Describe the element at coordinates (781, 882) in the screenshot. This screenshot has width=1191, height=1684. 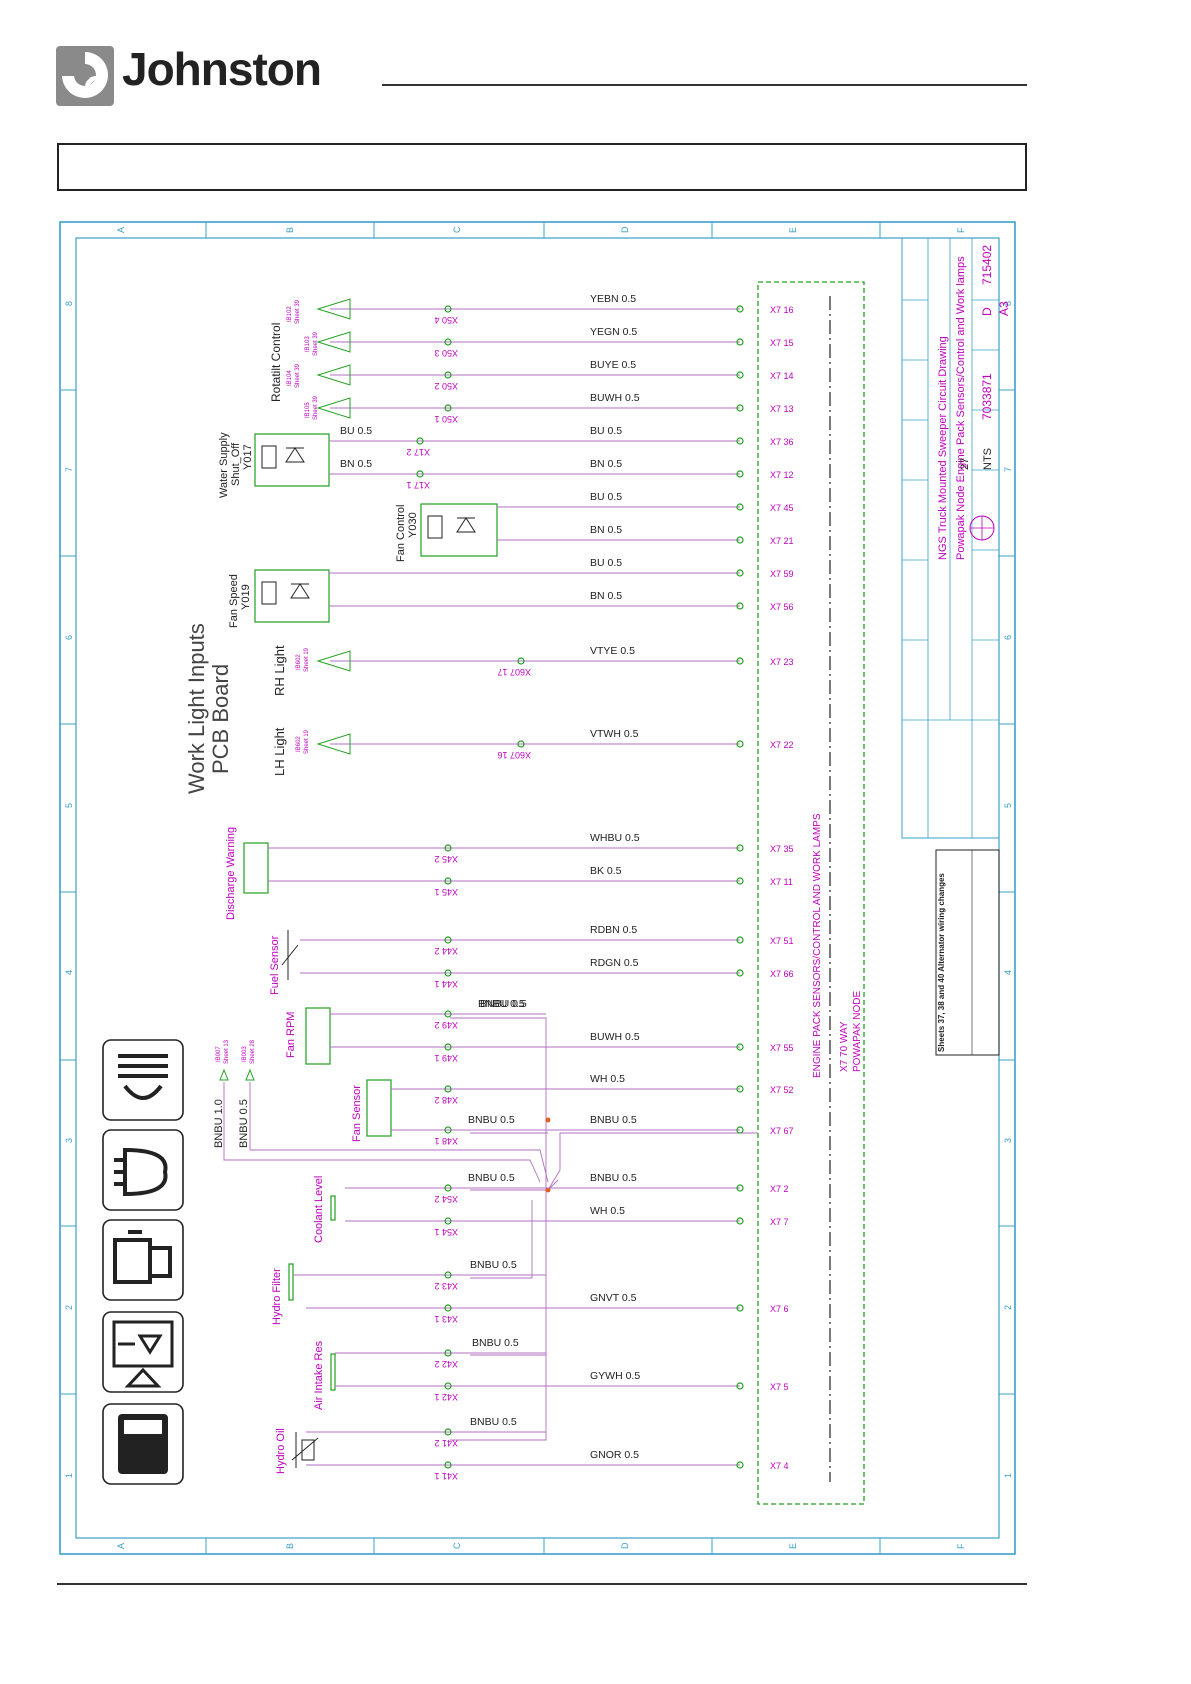
I see `node-pin-label: X7 11` at that location.